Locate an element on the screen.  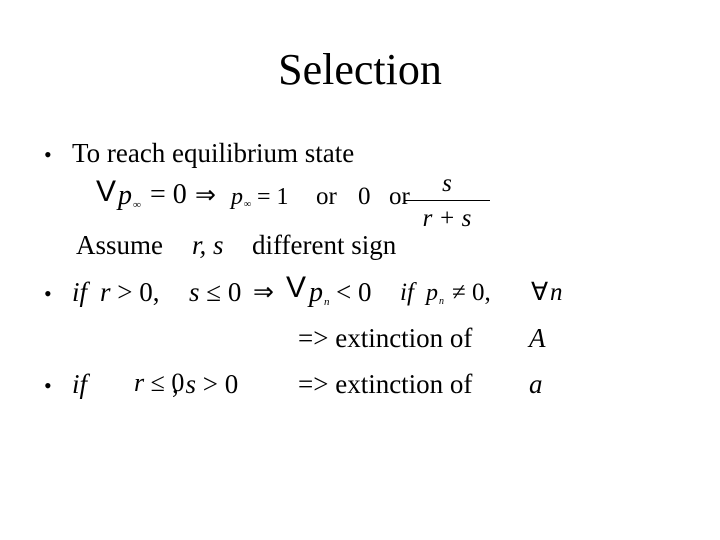
zero-text: 0 is located at coordinates (364, 196).